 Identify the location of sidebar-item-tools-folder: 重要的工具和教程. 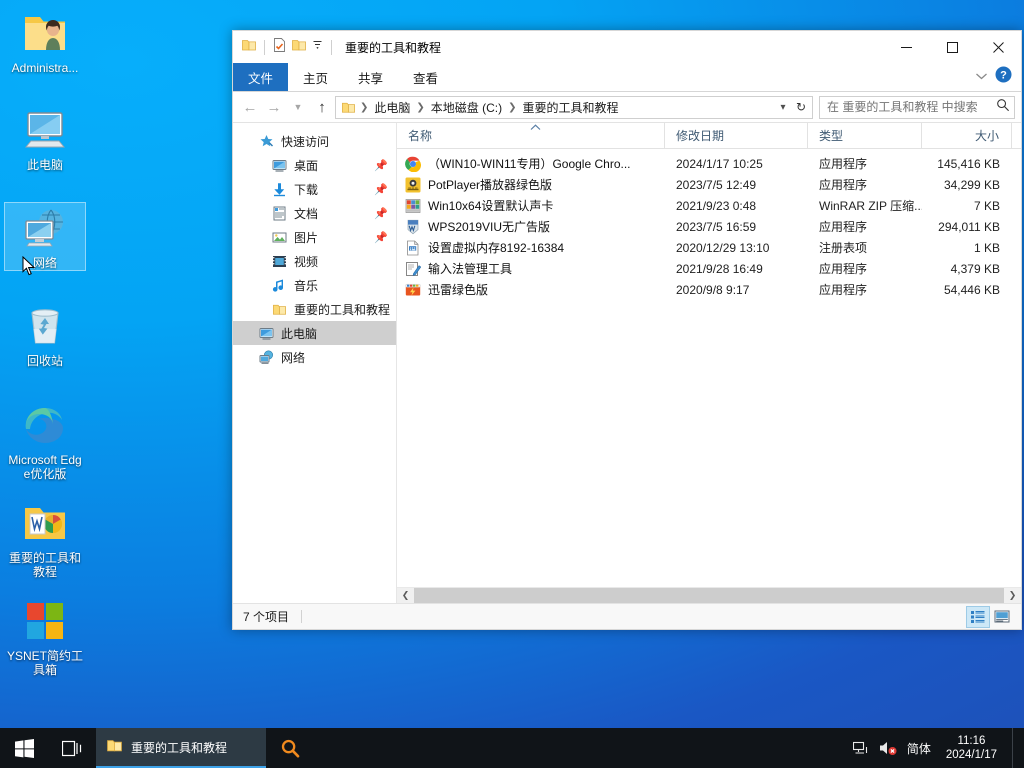
(314, 309).